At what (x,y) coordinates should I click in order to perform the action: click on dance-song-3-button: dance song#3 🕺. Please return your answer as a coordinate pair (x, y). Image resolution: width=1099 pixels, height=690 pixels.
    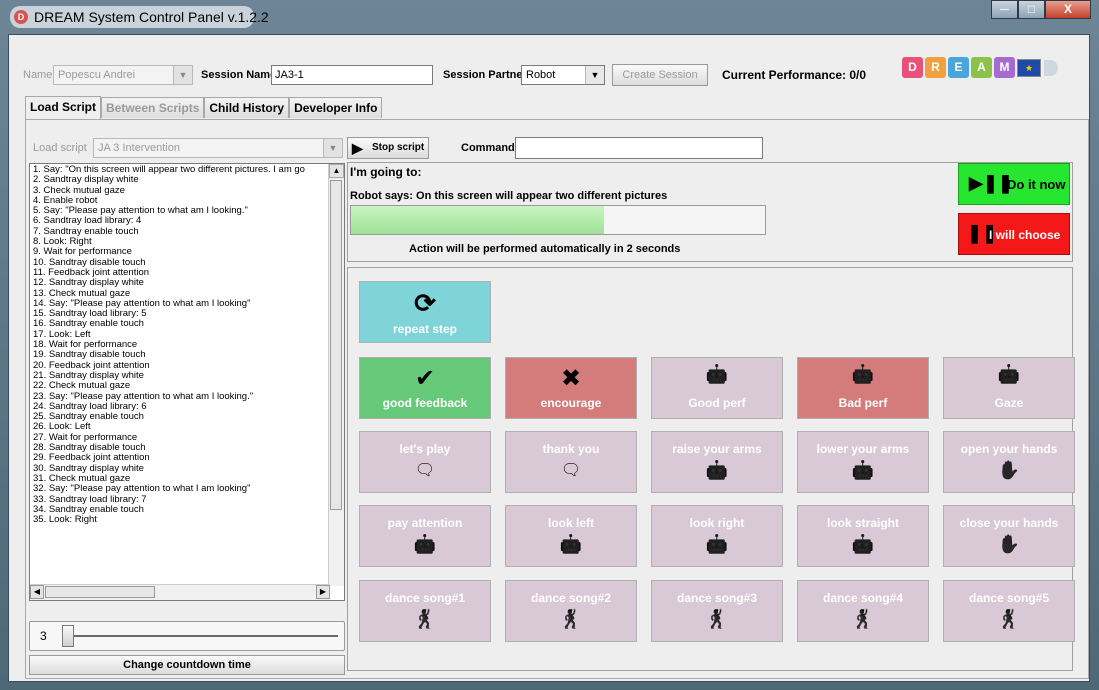
    Looking at the image, I should click on (717, 611).